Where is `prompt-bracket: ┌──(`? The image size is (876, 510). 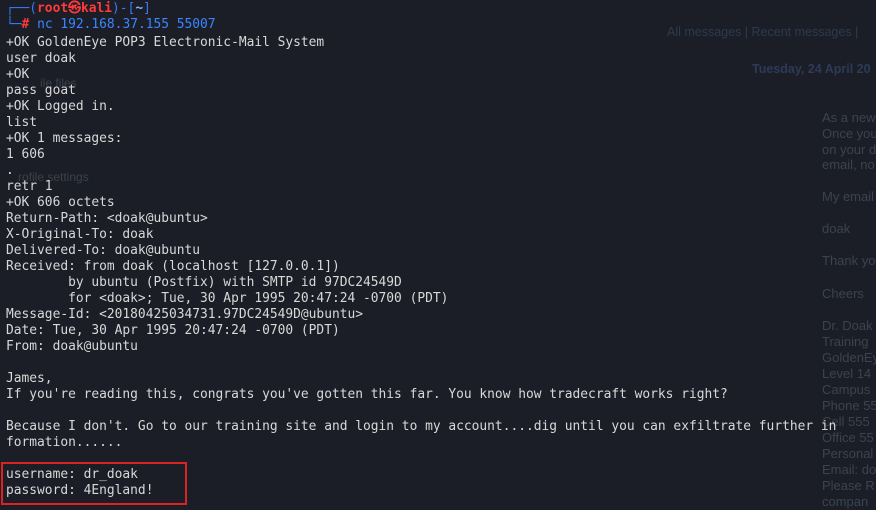 prompt-bracket: ┌──( is located at coordinates (22, 8).